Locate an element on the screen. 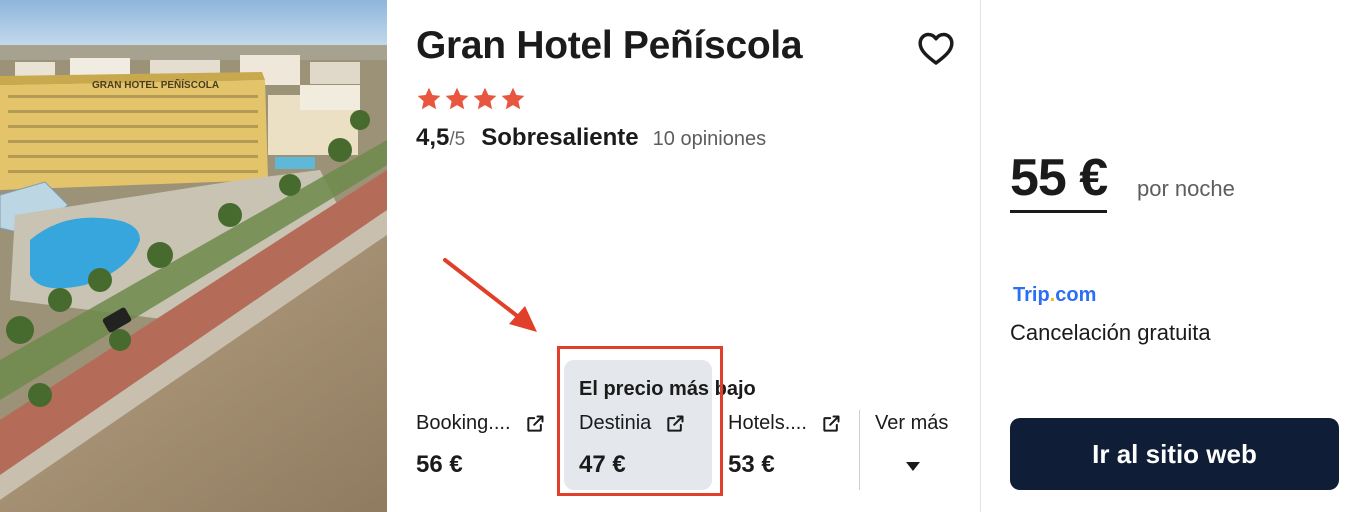  offer-price: 53 € is located at coordinates (751, 464).